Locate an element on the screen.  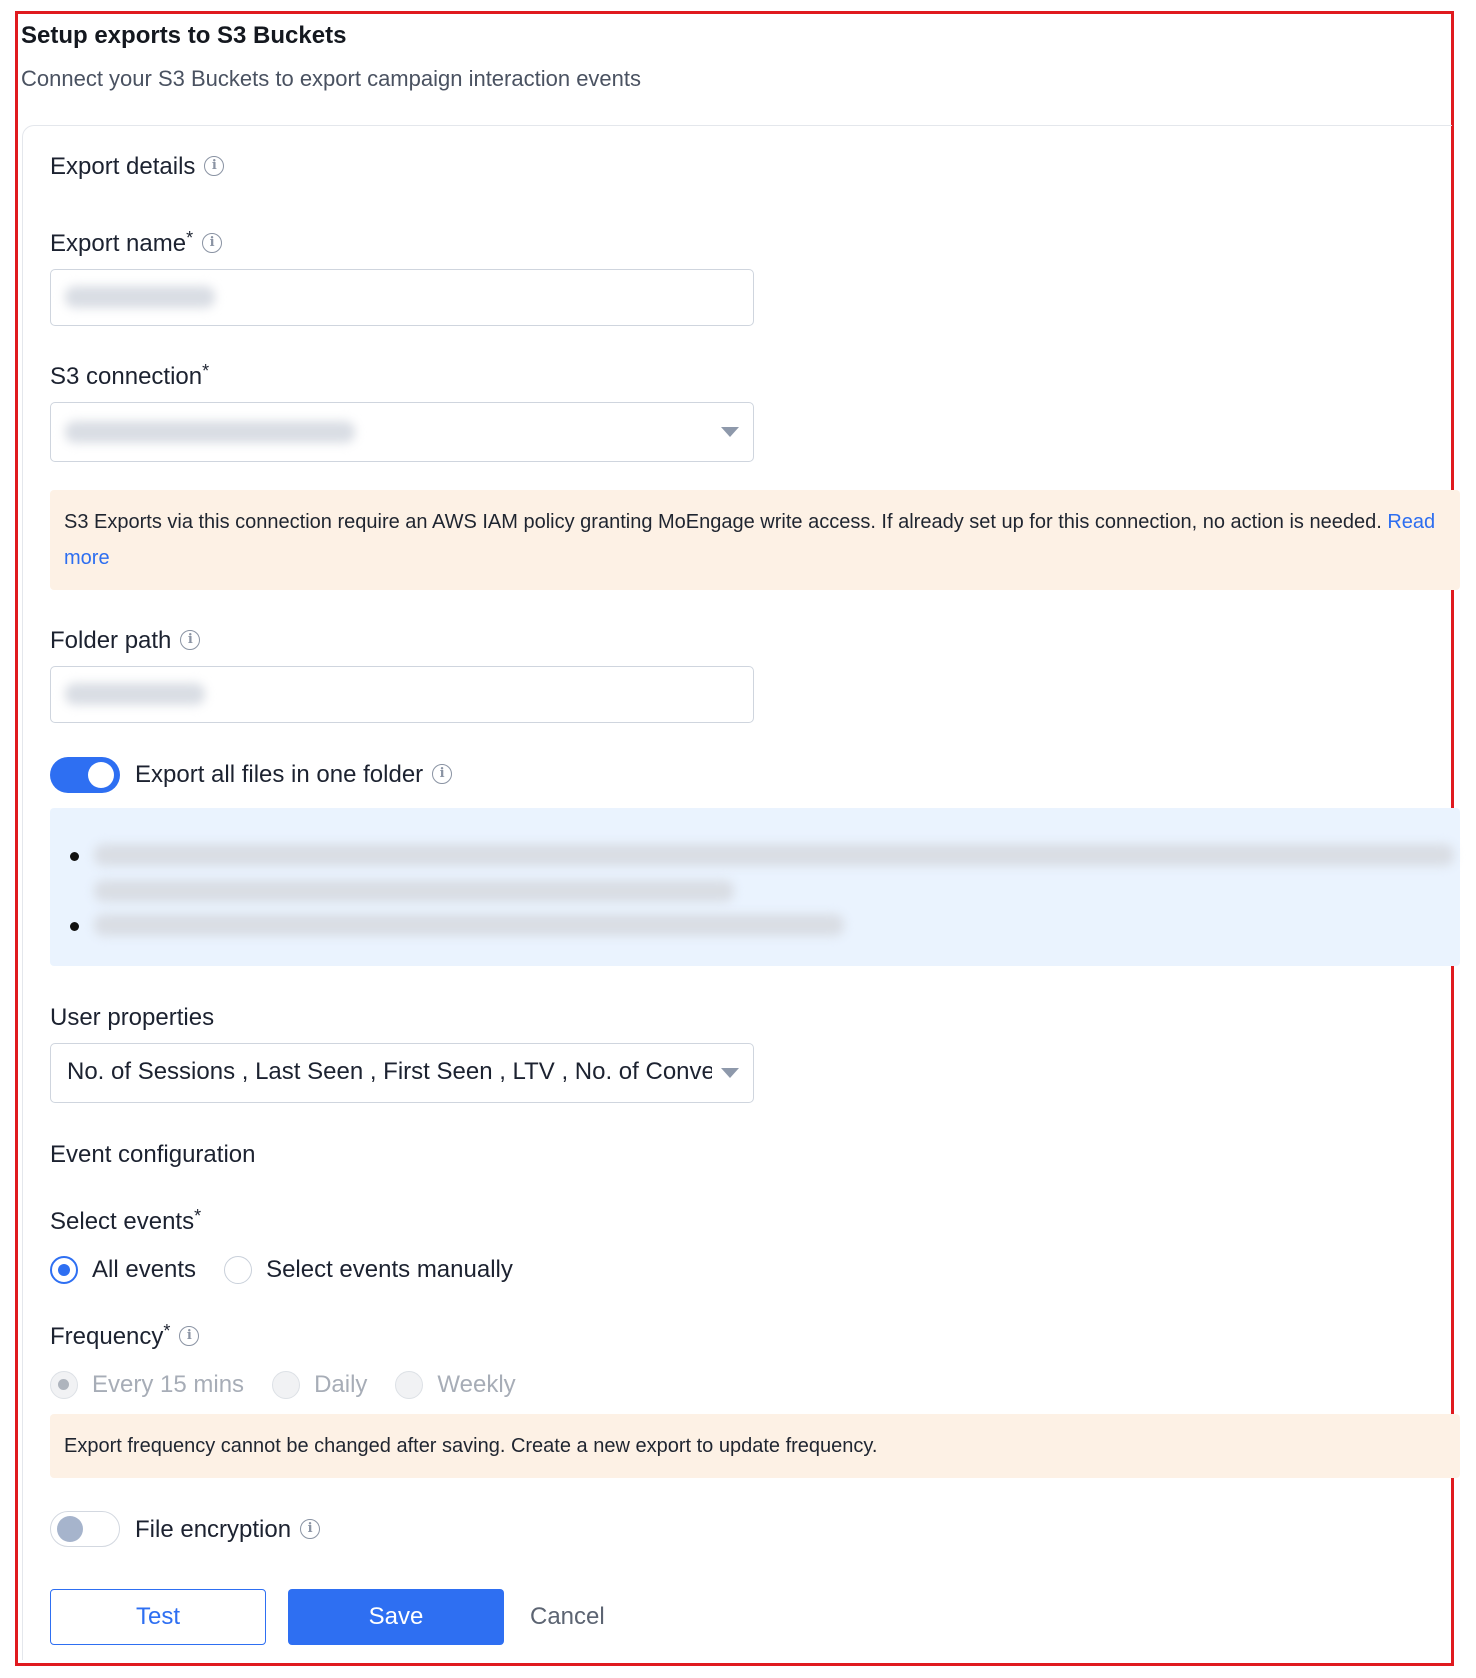
export-all-files-label: Export all files in one folder i is located at coordinates (294, 775).